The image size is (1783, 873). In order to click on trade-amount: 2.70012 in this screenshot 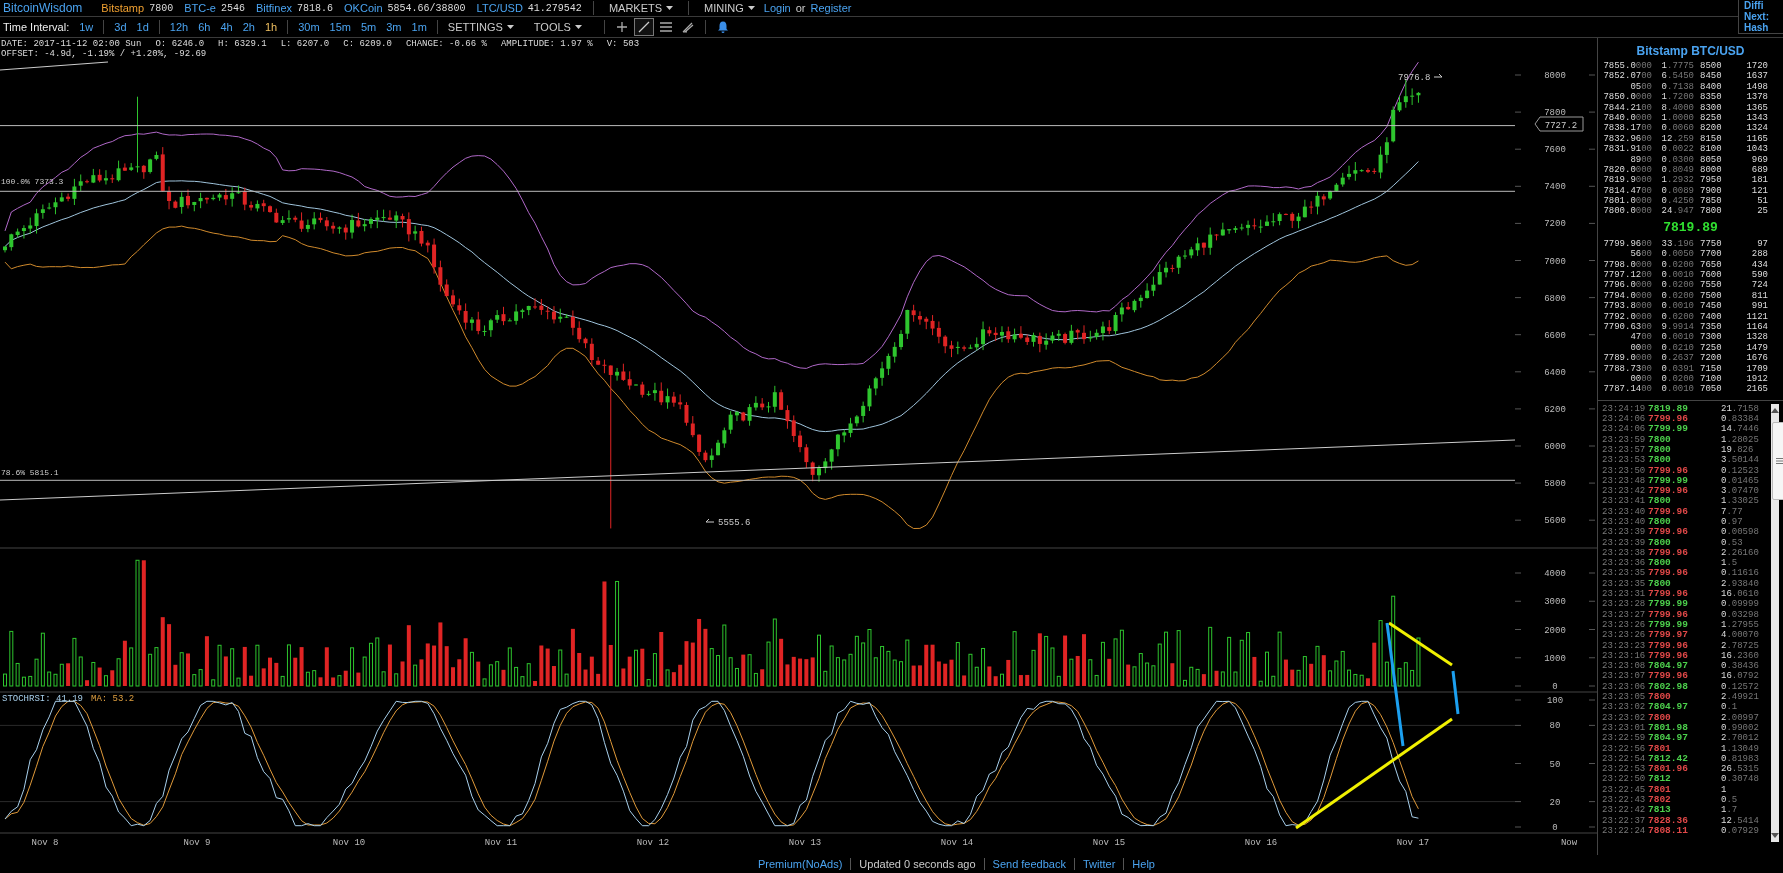, I will do `click(1740, 738)`.